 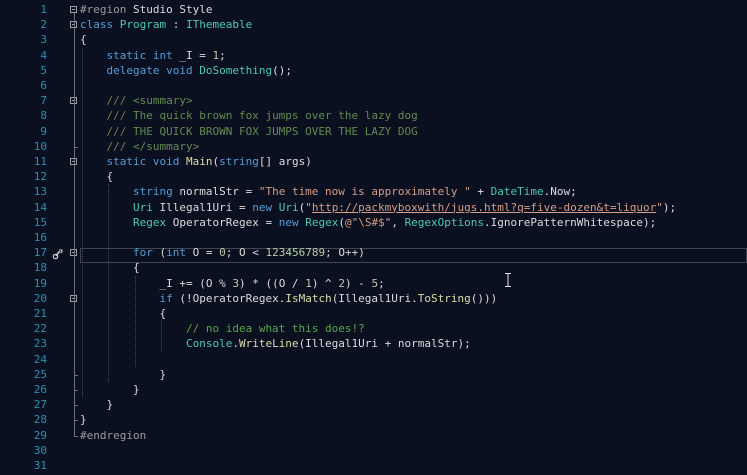 What do you see at coordinates (40, 161) in the screenshot?
I see `line-number: 11` at bounding box center [40, 161].